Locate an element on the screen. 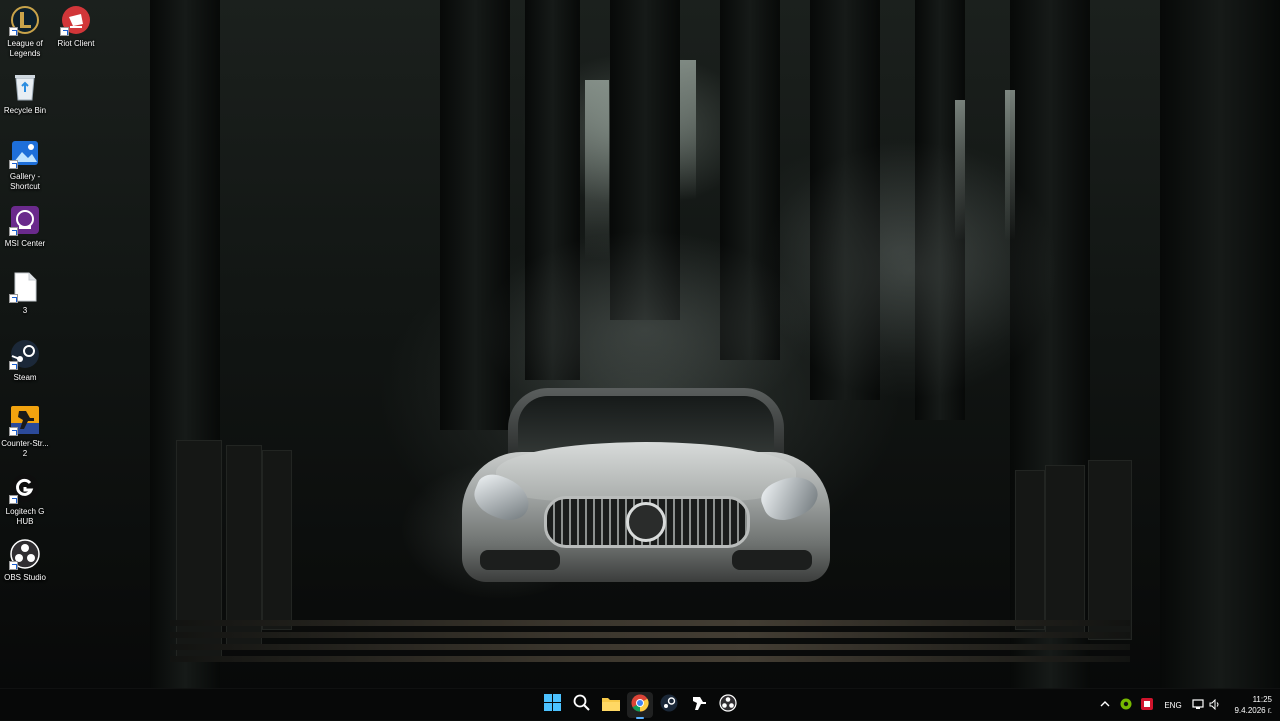 The image size is (1280, 721). volume-icon is located at coordinates (1215, 705).